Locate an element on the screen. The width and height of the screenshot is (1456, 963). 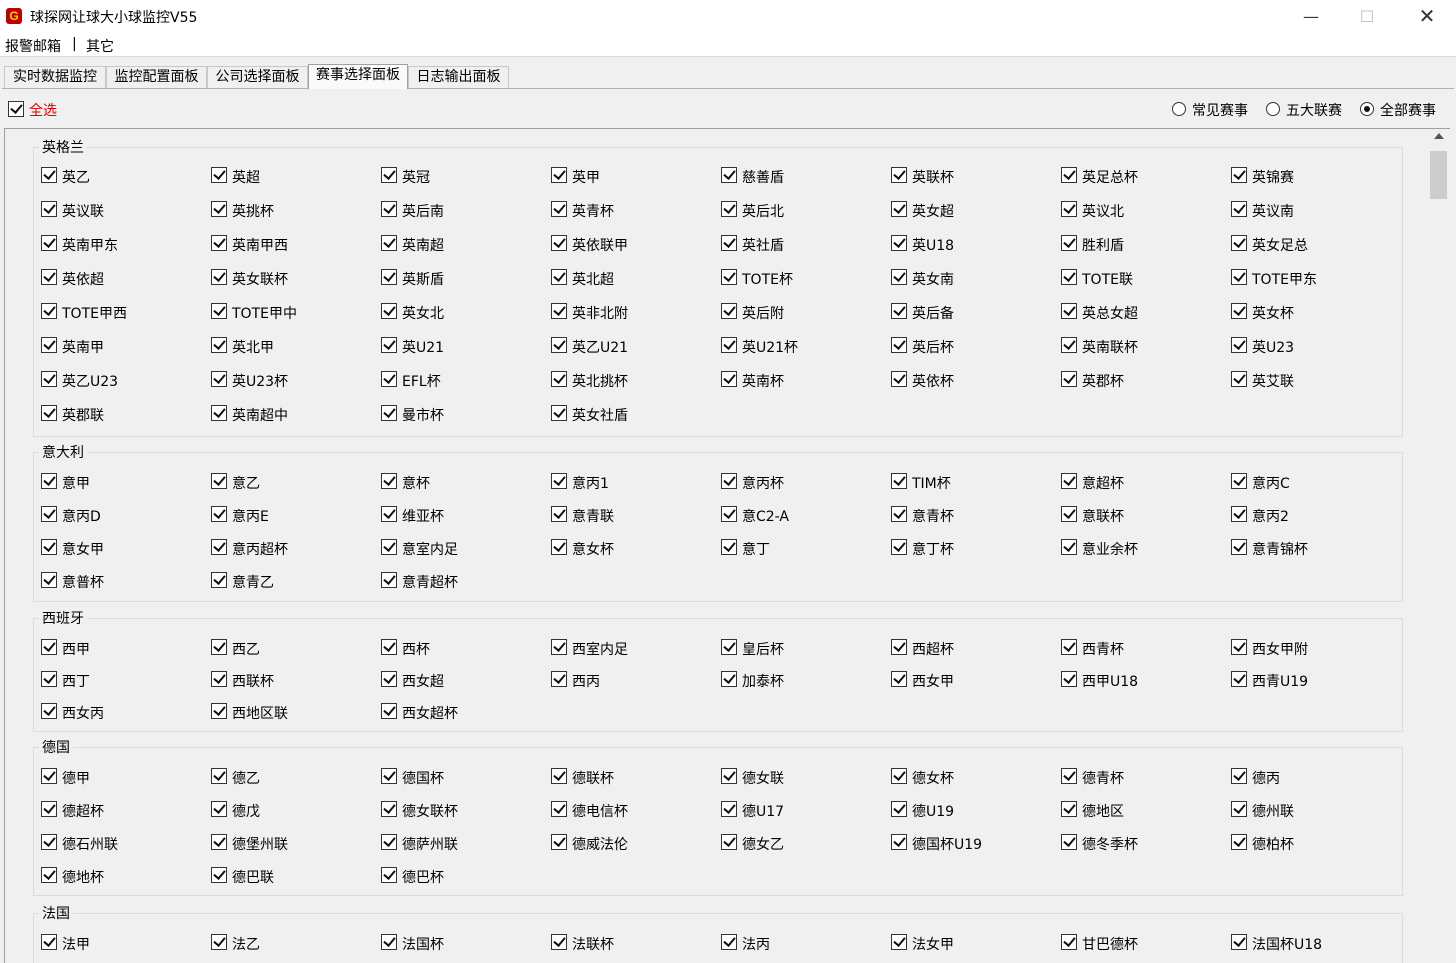
league-label: 英女社盾 is located at coordinates (600, 415).